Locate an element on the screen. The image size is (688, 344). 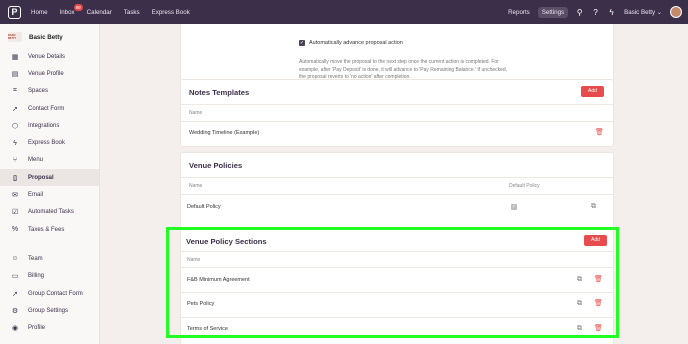
sidebar-item-group-settings: ⚙ Group Settings is located at coordinates (49, 310).